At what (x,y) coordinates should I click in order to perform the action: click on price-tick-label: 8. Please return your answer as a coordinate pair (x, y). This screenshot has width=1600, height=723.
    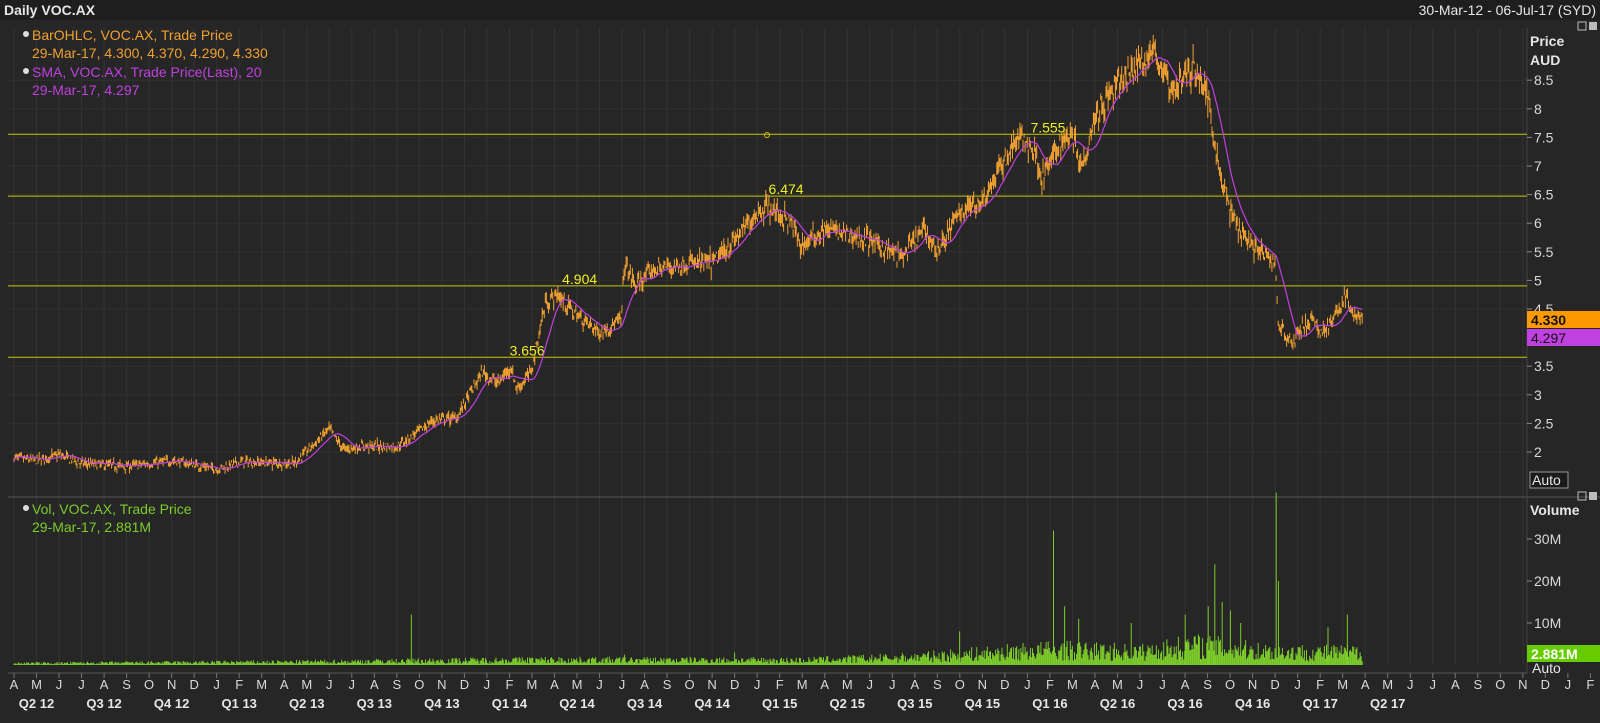
    Looking at the image, I should click on (1538, 109).